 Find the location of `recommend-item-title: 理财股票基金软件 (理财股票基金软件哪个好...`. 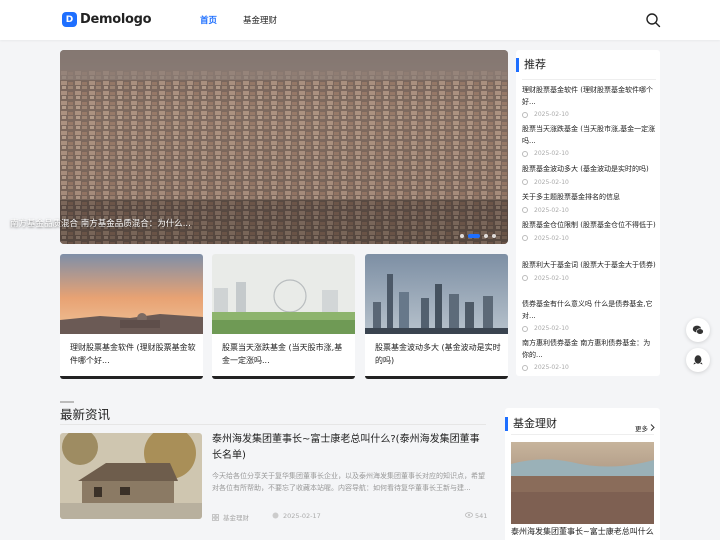

recommend-item-title: 理财股票基金软件 (理财股票基金软件哪个好... is located at coordinates (589, 96).